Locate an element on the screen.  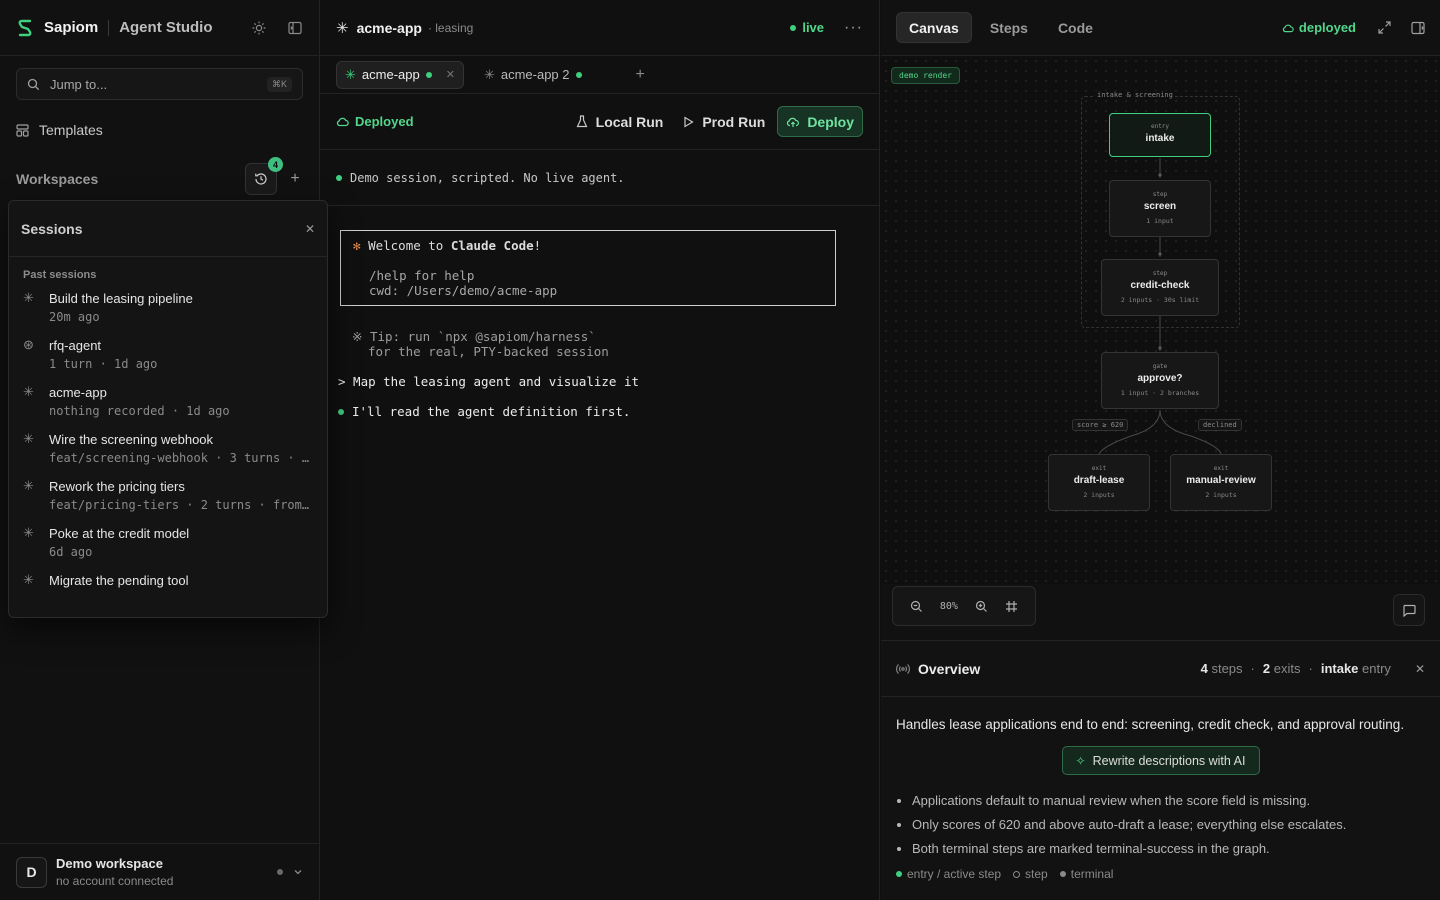
tab-code: Code is located at coordinates (1075, 27).